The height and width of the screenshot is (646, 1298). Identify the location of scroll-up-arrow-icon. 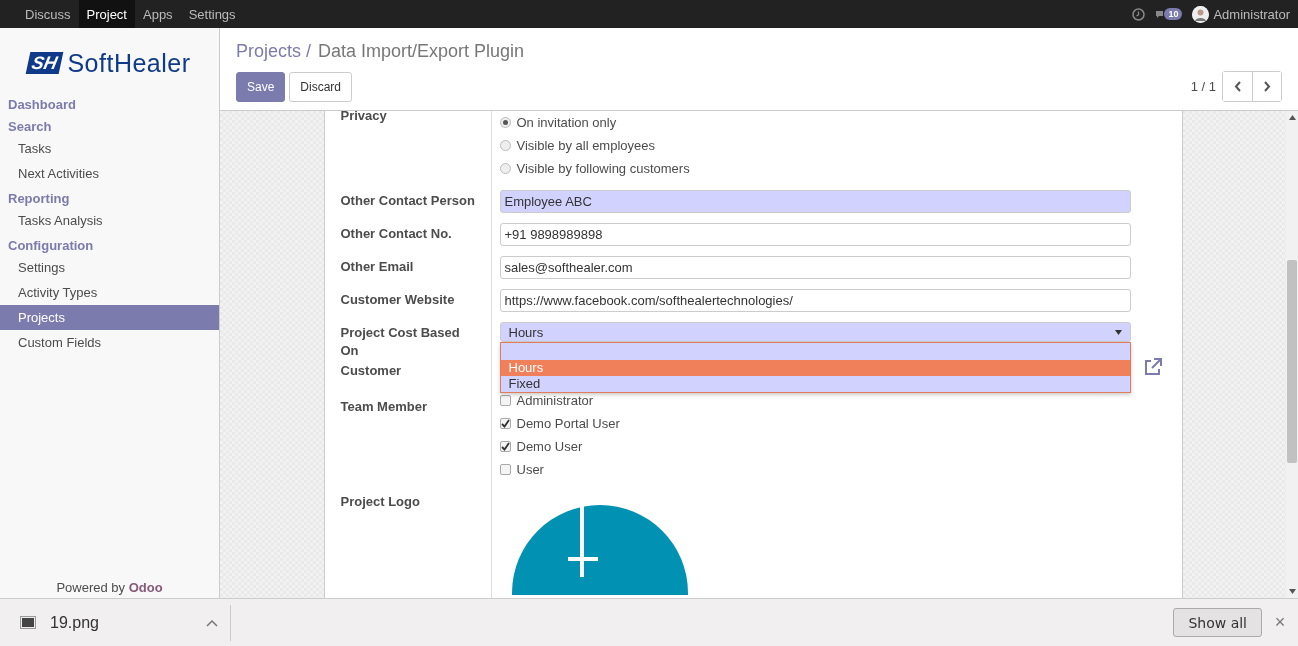
(1292, 117).